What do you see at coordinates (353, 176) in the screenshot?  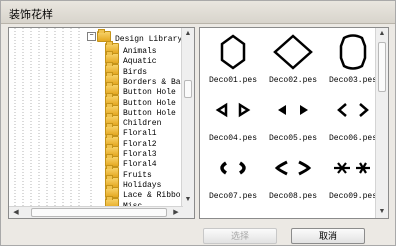 I see `design-thumbnail-9: Deco09.pes` at bounding box center [353, 176].